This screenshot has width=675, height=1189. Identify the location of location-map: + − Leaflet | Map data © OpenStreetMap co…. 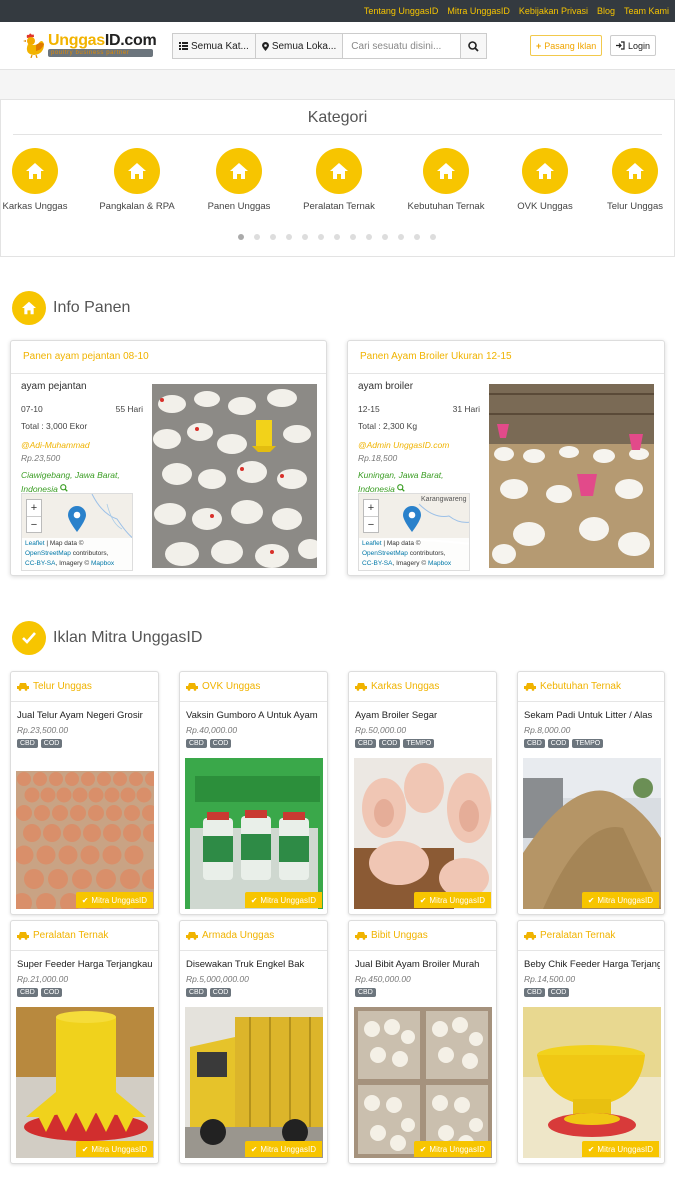
(77, 532).